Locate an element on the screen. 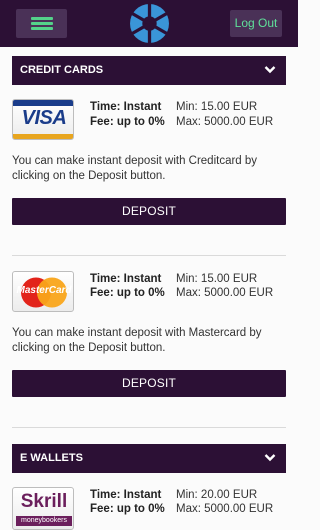  brand-logo-icon is located at coordinates (149, 23).